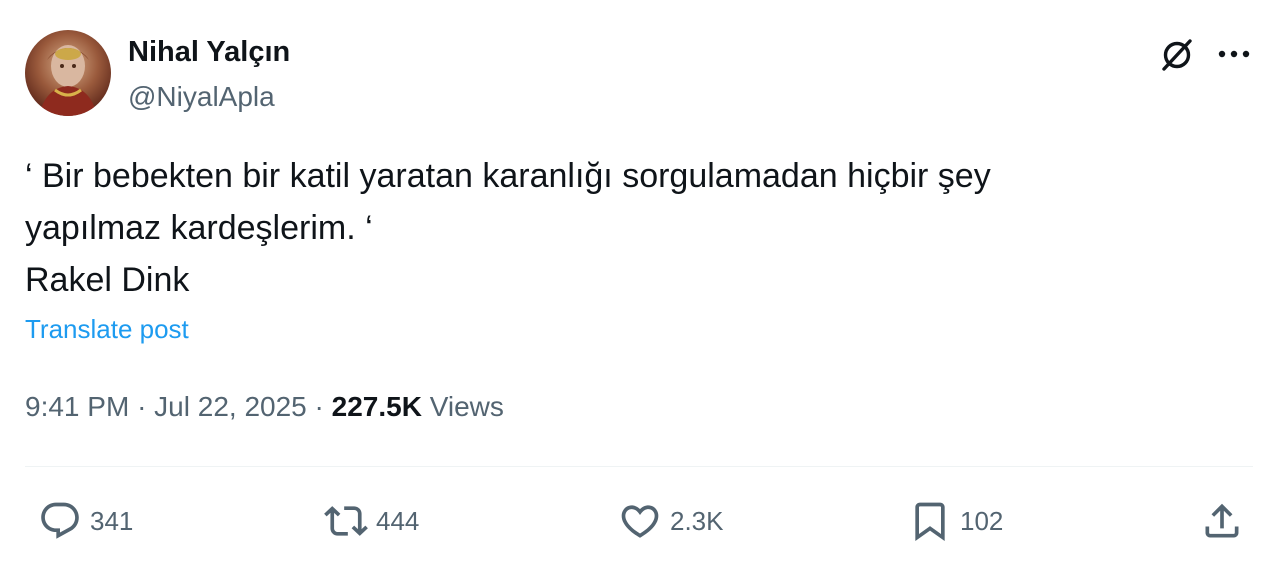 The image size is (1280, 566). I want to click on share-button, so click(1222, 521).